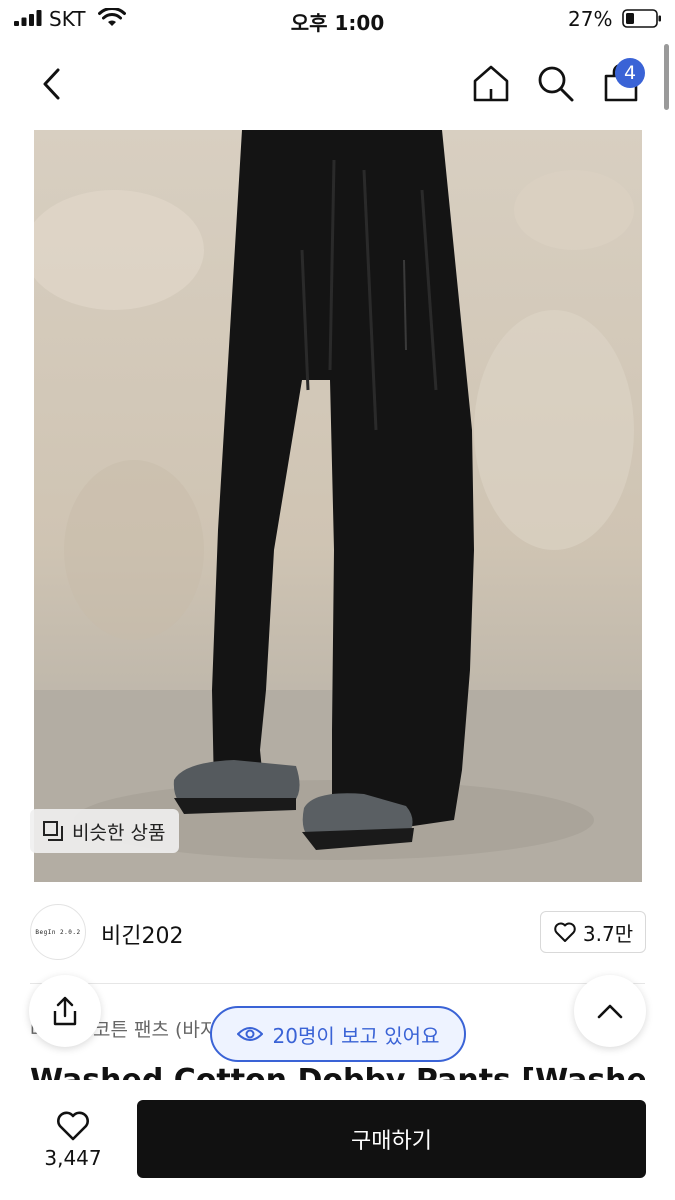 This screenshot has width=675, height=1200. I want to click on share-icon, so click(65, 1011).